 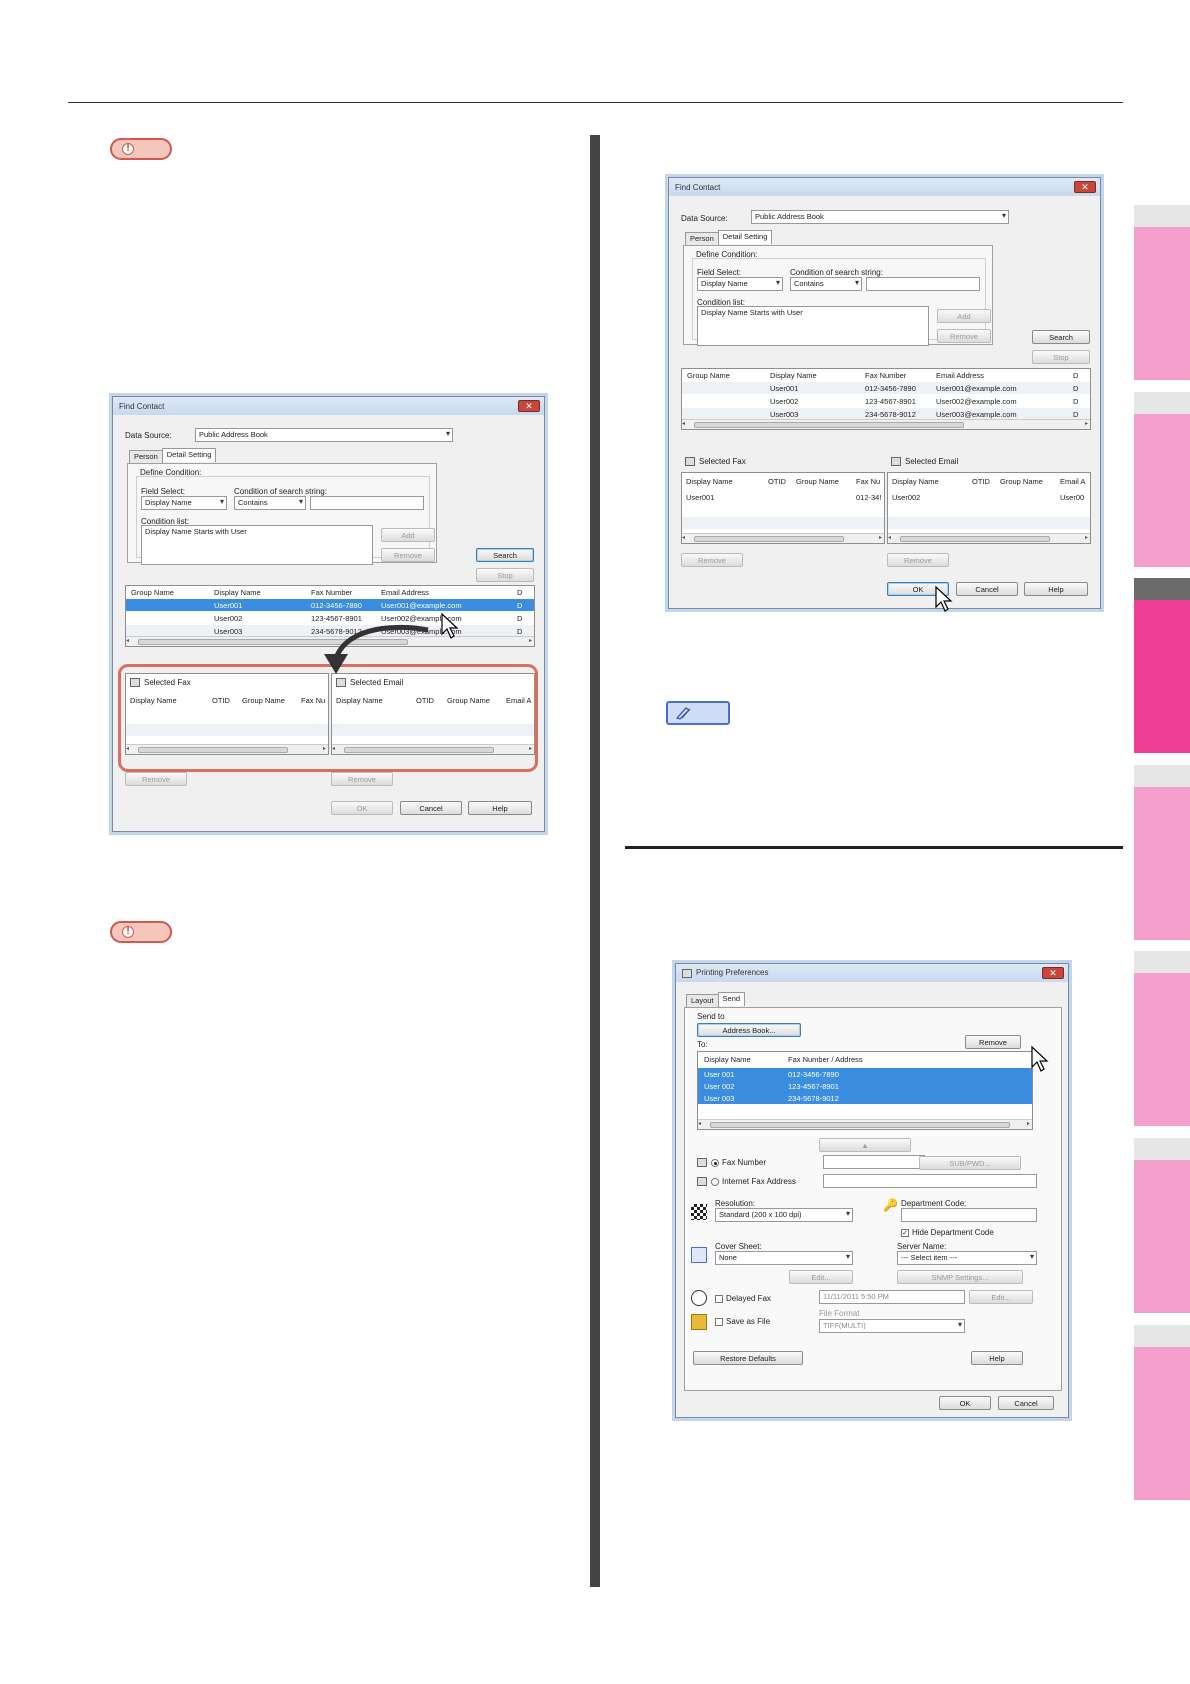 What do you see at coordinates (748, 1358) in the screenshot?
I see `restore-defaults-button: Restore Defaults` at bounding box center [748, 1358].